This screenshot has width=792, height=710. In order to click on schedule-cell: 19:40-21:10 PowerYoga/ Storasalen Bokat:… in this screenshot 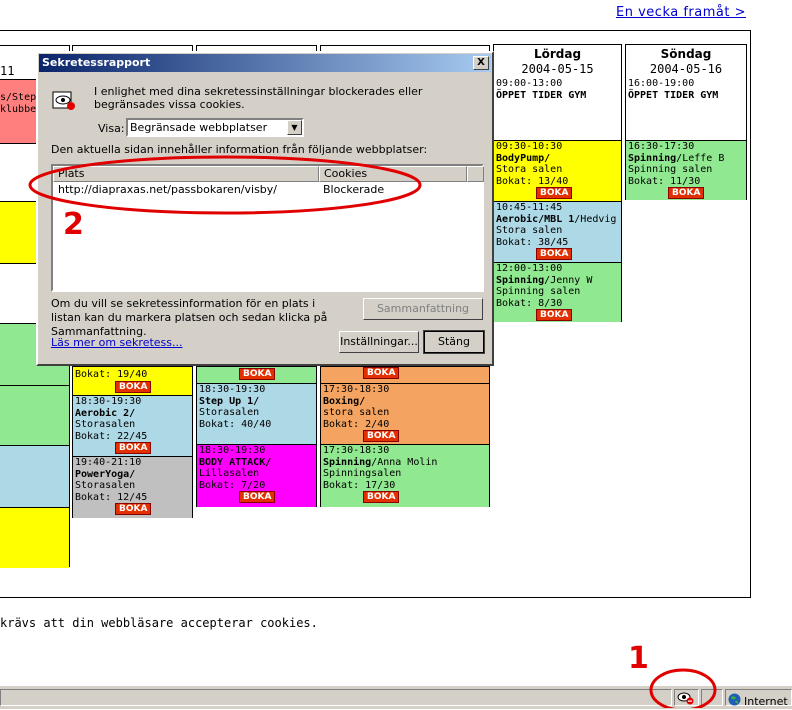, I will do `click(132, 487)`.